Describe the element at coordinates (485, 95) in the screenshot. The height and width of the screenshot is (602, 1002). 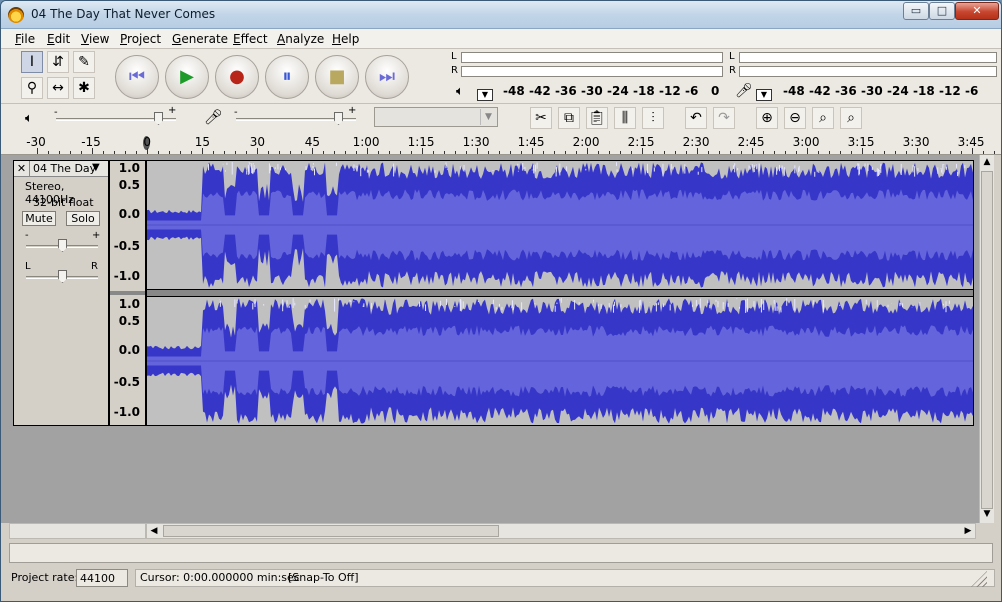
I see `playback-meter-menu-button: ▼` at that location.